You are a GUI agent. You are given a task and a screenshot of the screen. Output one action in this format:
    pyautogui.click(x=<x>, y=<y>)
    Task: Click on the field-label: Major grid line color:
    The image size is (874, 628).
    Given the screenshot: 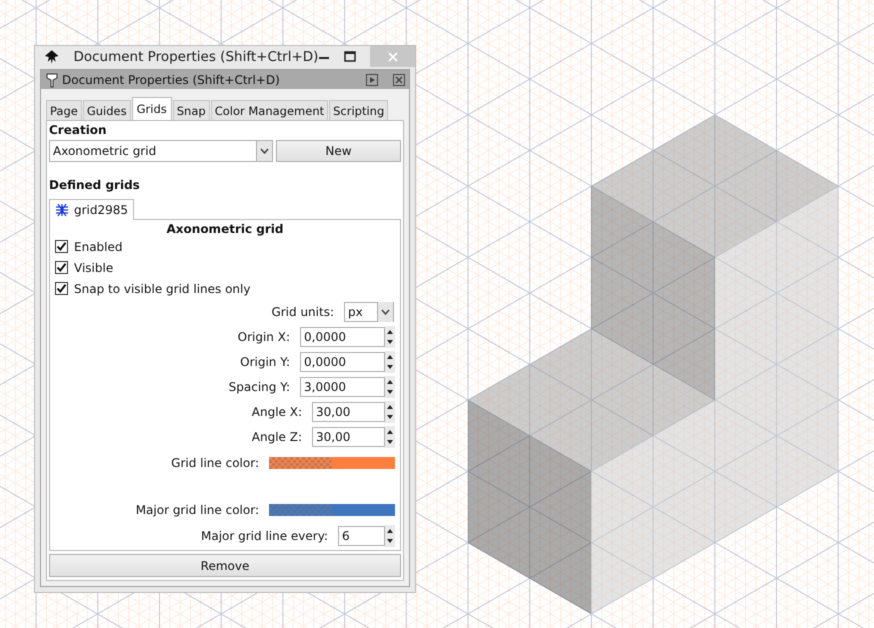 What is the action you would take?
    pyautogui.click(x=197, y=509)
    